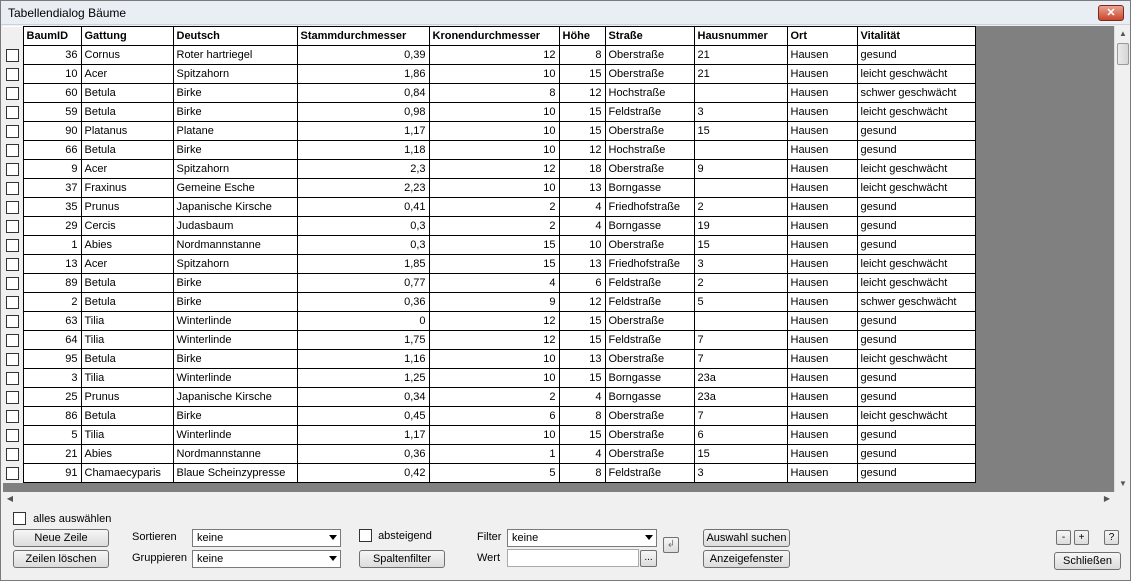 This screenshot has width=1131, height=581. What do you see at coordinates (62, 518) in the screenshot?
I see `select-all-checkbox-group: alles auswählen` at bounding box center [62, 518].